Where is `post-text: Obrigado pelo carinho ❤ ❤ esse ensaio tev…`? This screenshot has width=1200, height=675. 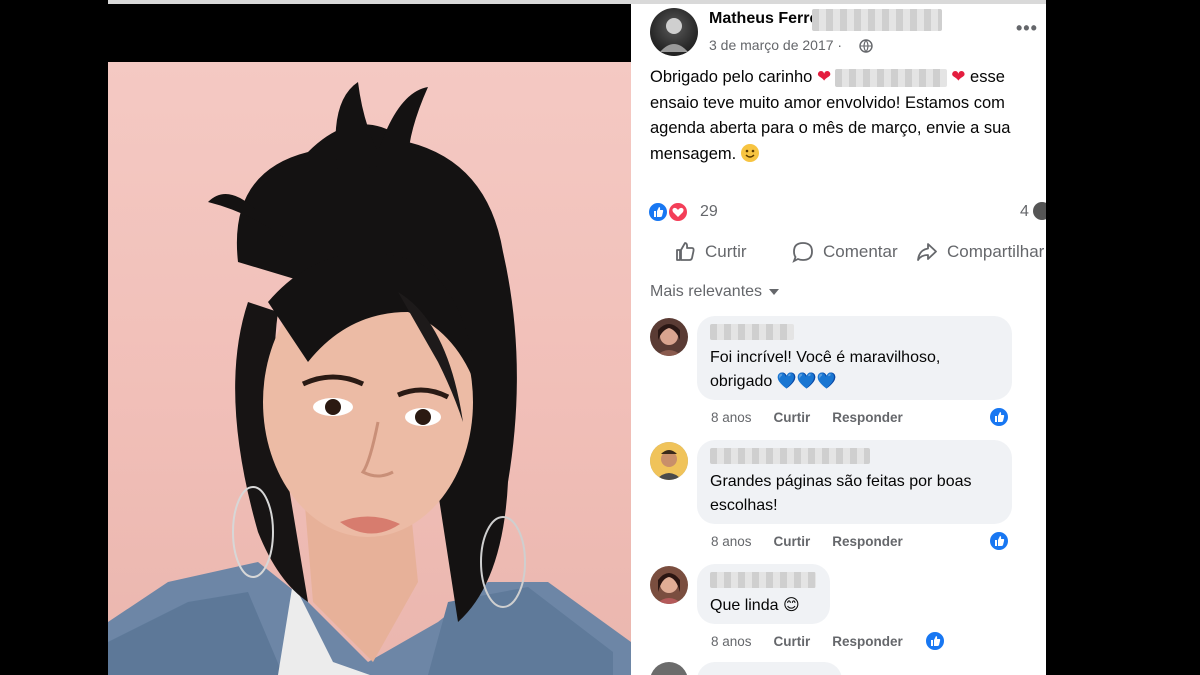
post-text: Obrigado pelo carinho ❤ ❤ esse ensaio tev… is located at coordinates (848, 115).